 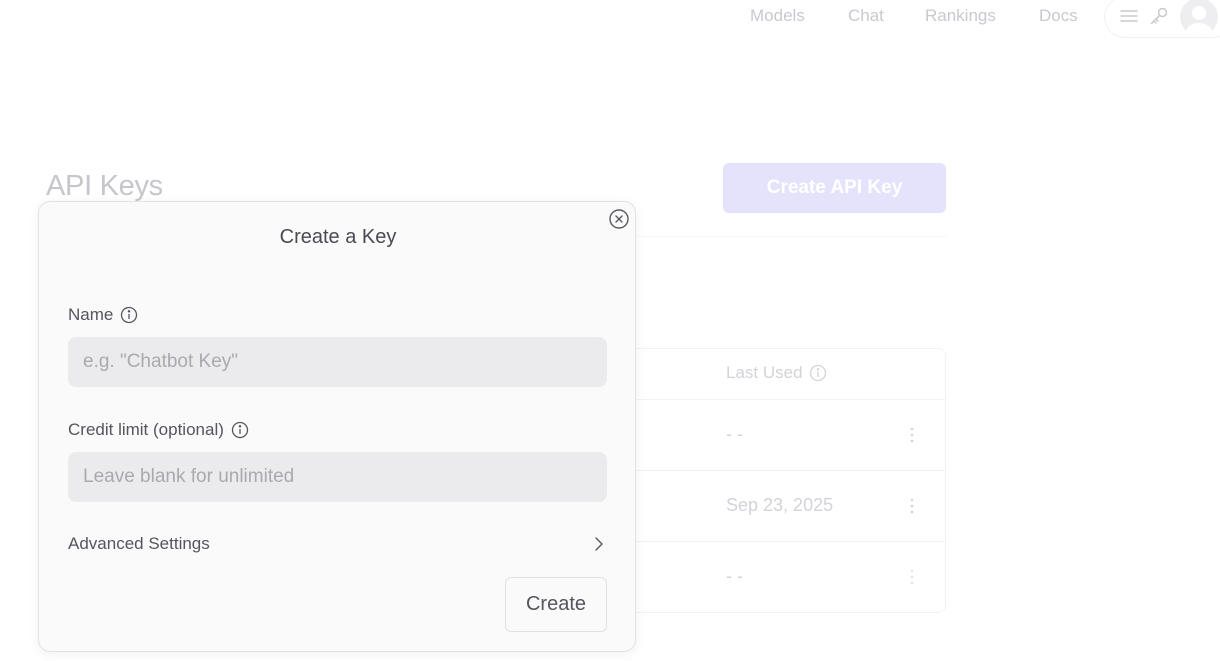 What do you see at coordinates (1129, 16) in the screenshot?
I see `menu-icon` at bounding box center [1129, 16].